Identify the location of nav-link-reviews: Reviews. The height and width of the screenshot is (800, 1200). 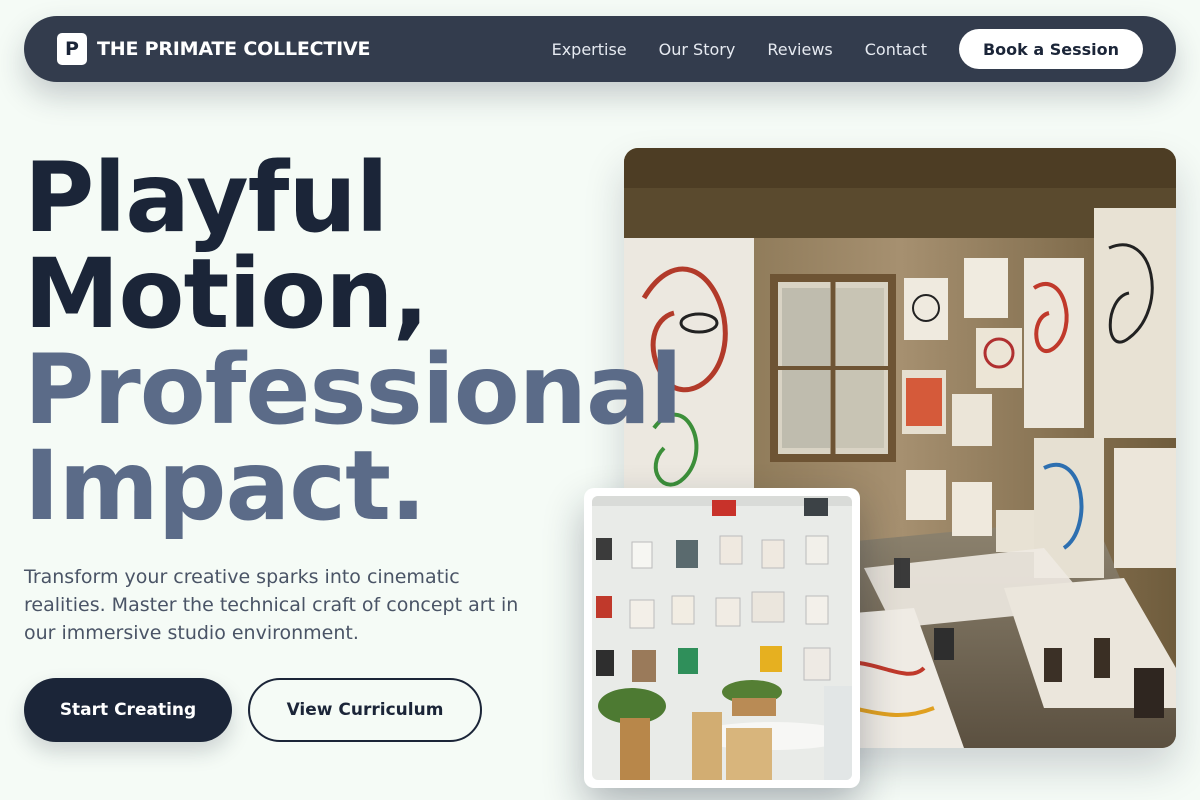
(799, 49).